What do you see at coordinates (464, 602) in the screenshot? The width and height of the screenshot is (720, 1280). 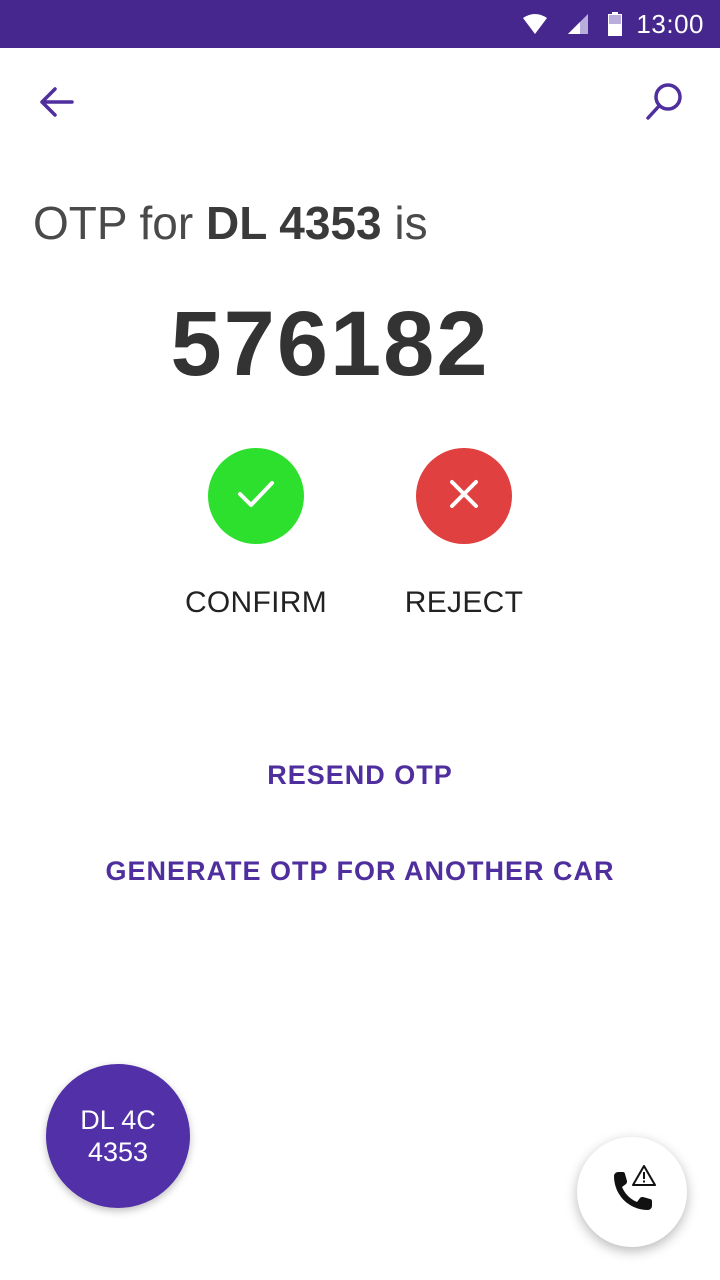 I see `reject-label: REJECT` at bounding box center [464, 602].